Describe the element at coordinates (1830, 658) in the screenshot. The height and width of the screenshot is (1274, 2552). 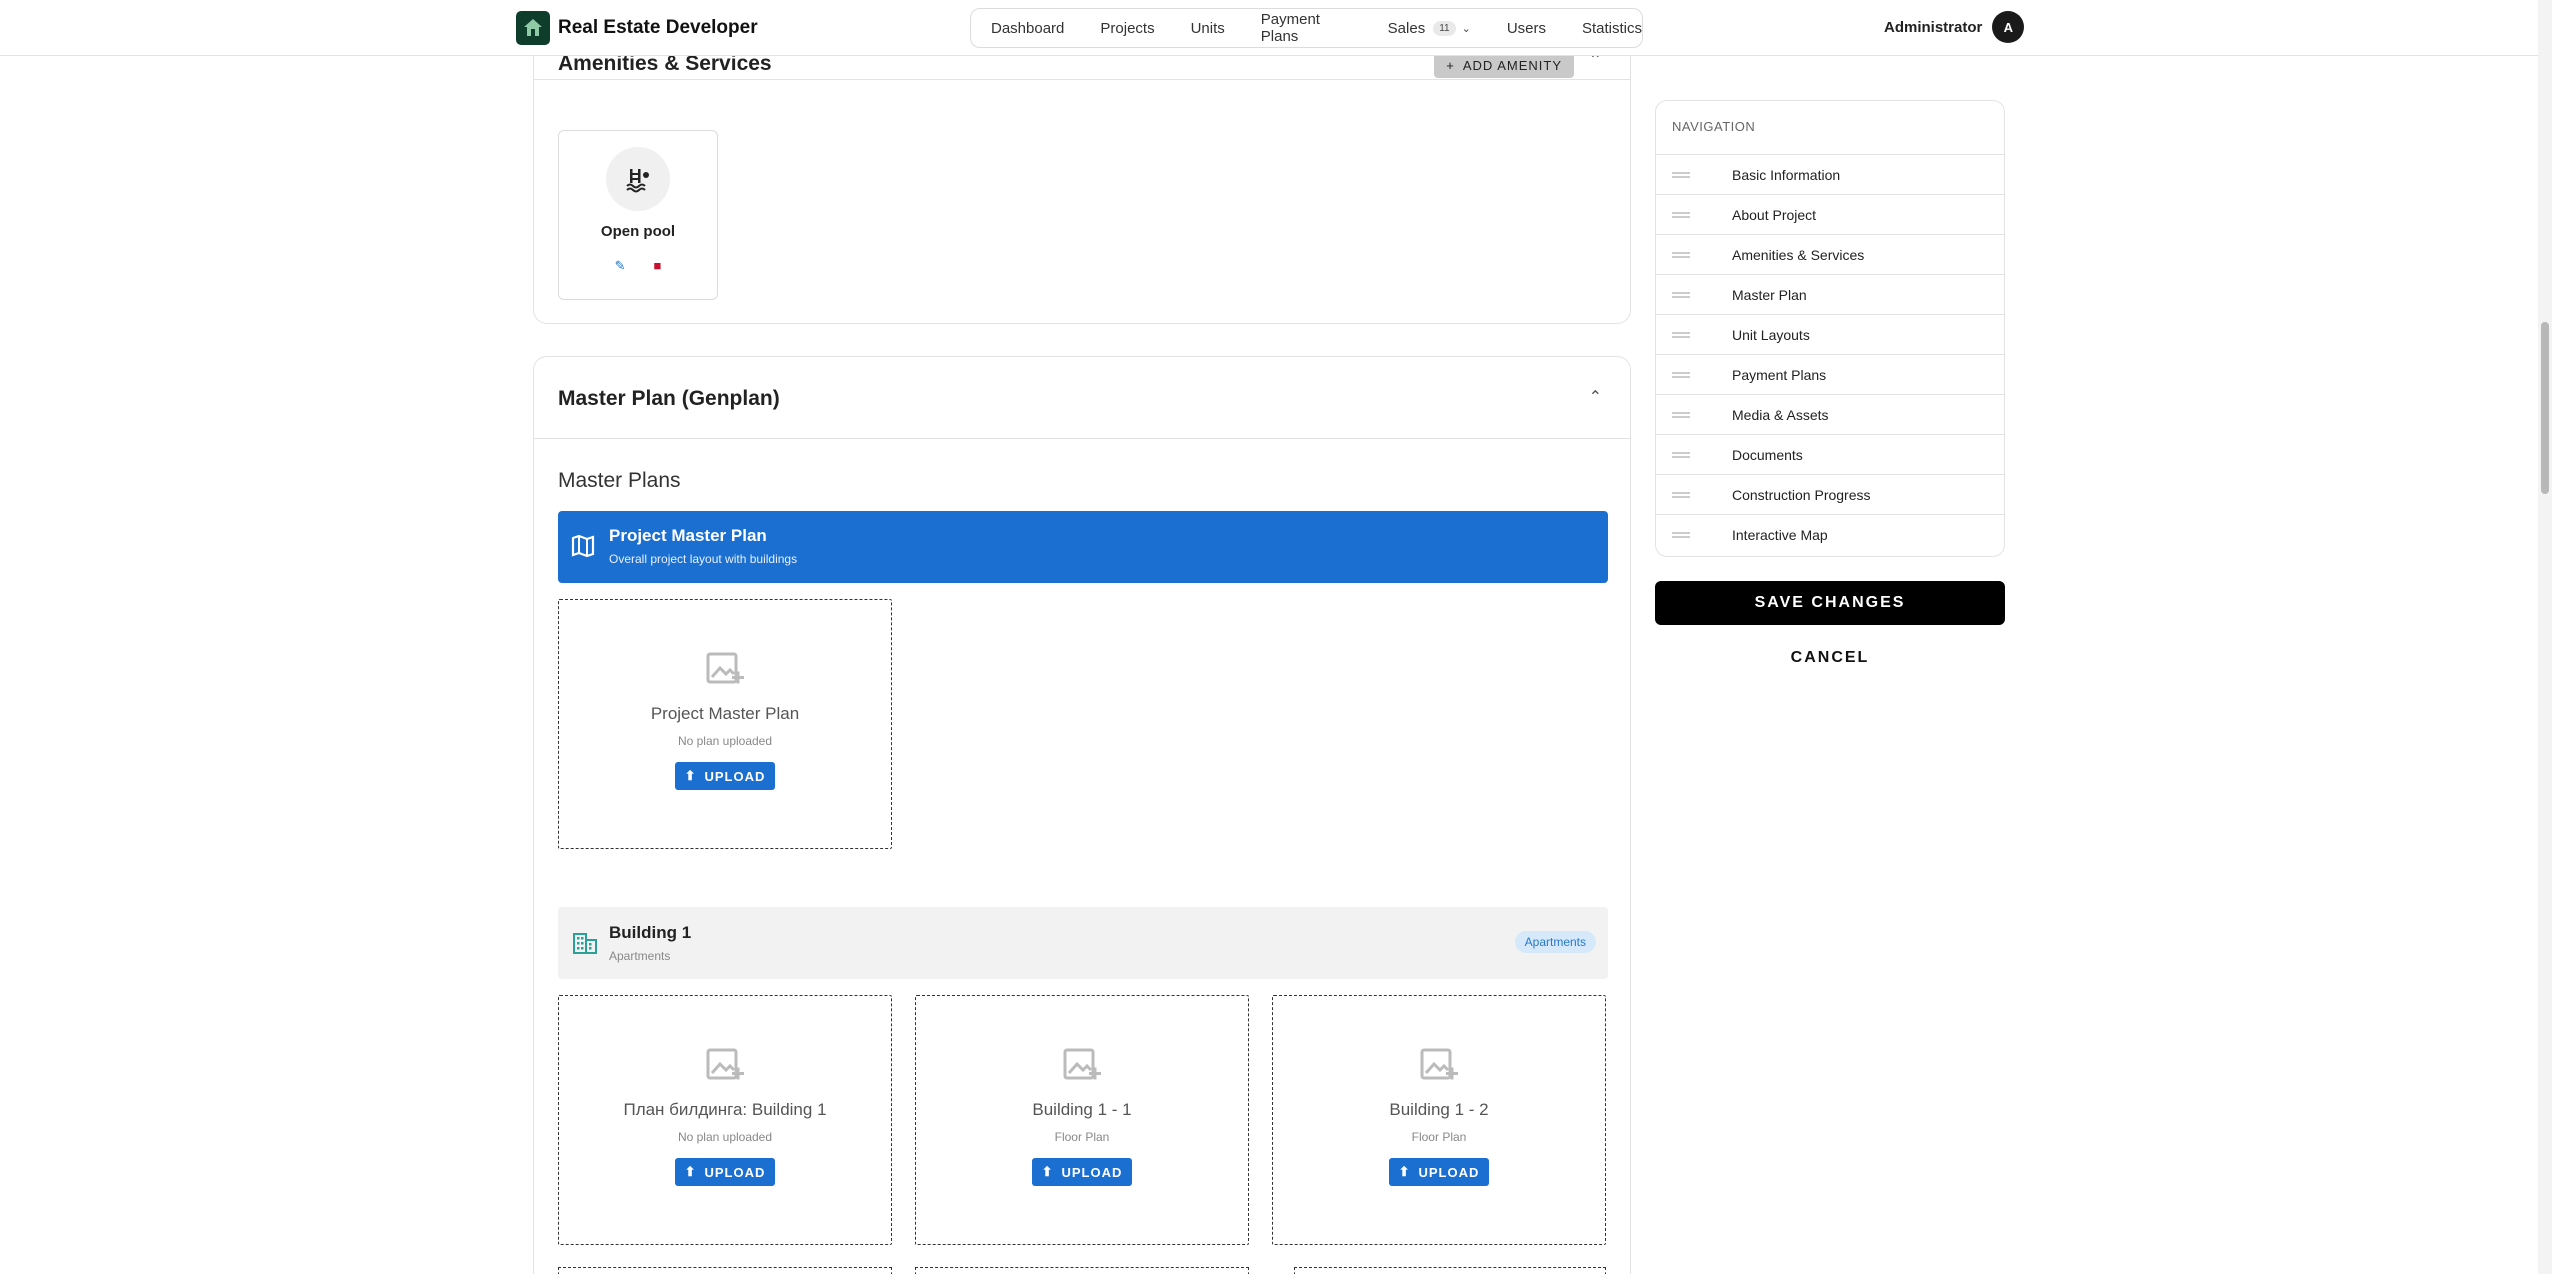
I see `cancel-button: CANCEL` at that location.